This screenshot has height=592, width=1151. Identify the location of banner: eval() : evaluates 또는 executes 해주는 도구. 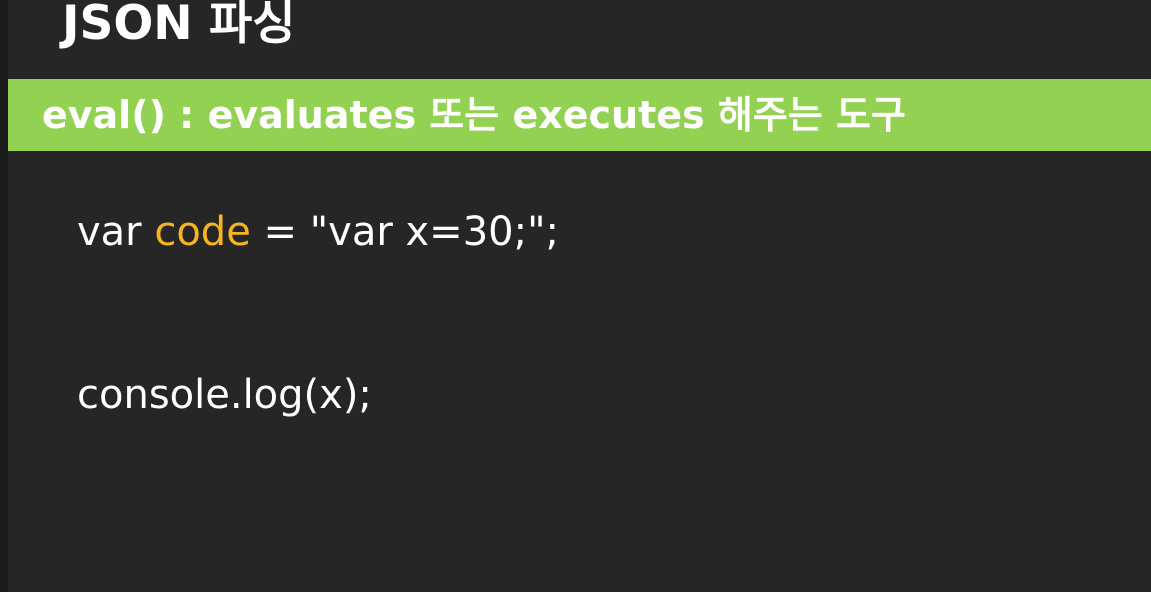
(579, 115).